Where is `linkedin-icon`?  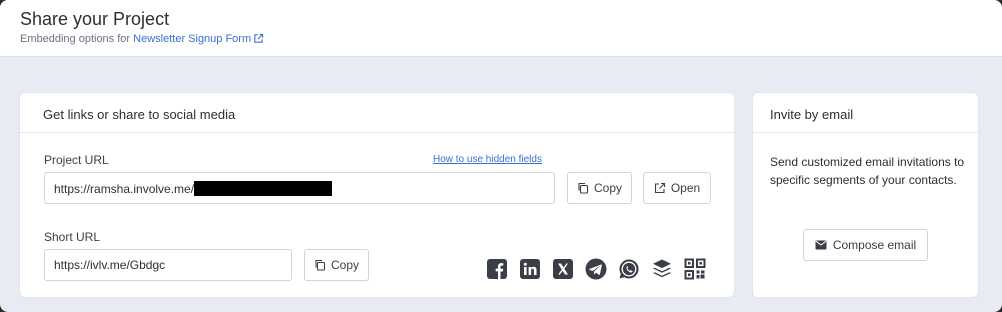
linkedin-icon is located at coordinates (530, 269).